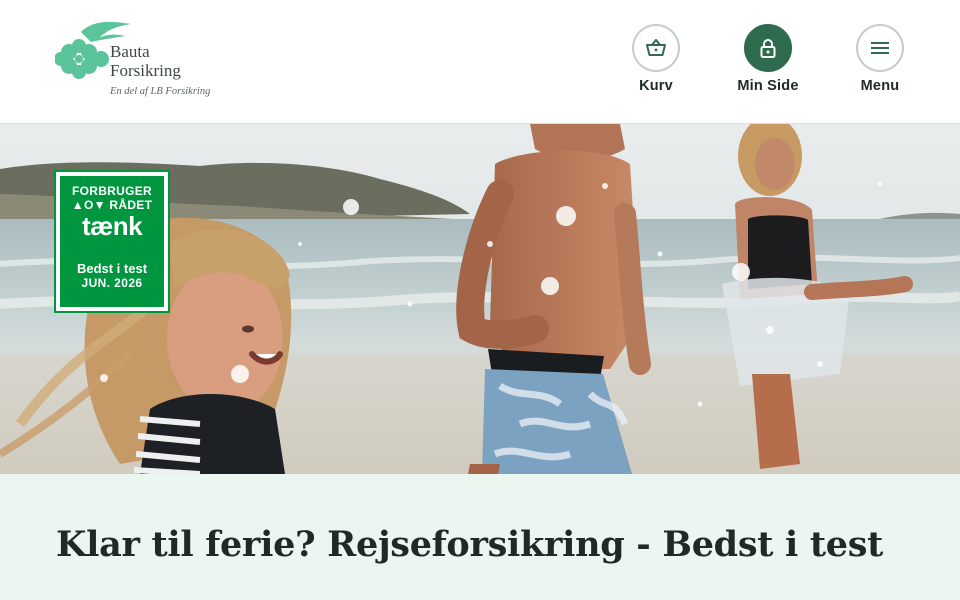 The image size is (960, 600). Describe the element at coordinates (880, 86) in the screenshot. I see `menu-label: Menu` at that location.